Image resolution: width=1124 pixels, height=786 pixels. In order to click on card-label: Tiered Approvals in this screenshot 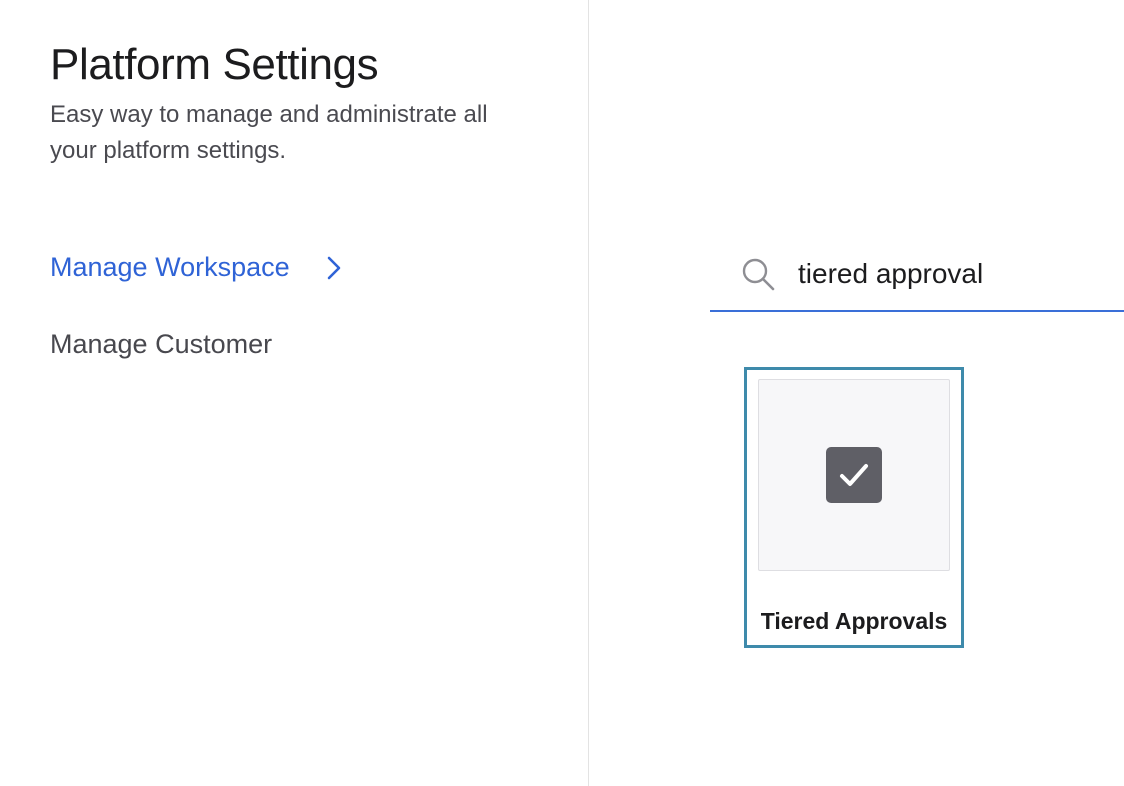, I will do `click(854, 621)`.